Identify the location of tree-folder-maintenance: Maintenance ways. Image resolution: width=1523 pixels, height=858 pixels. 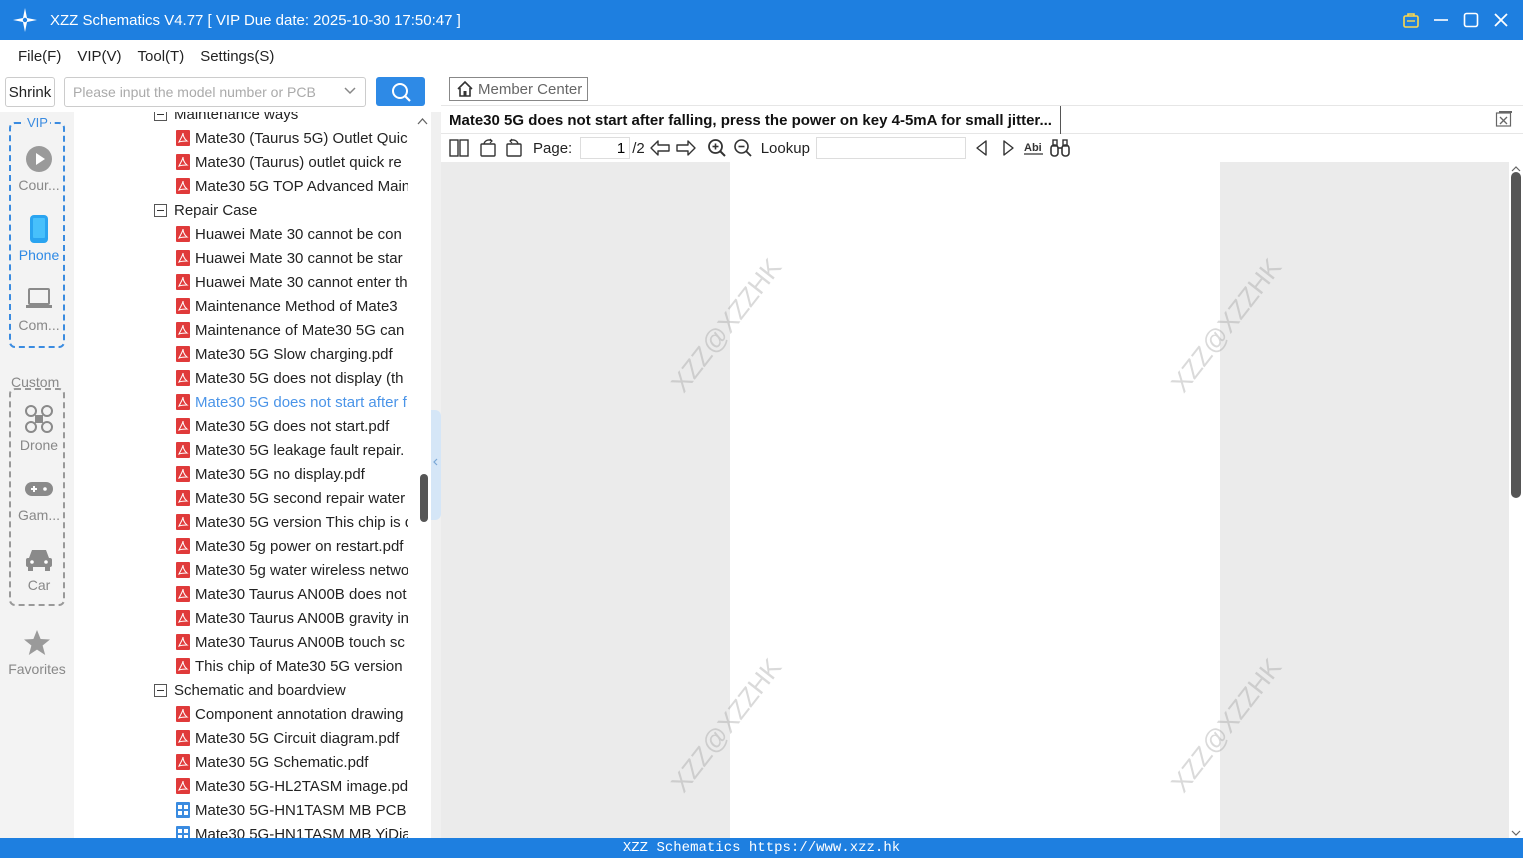
(226, 119).